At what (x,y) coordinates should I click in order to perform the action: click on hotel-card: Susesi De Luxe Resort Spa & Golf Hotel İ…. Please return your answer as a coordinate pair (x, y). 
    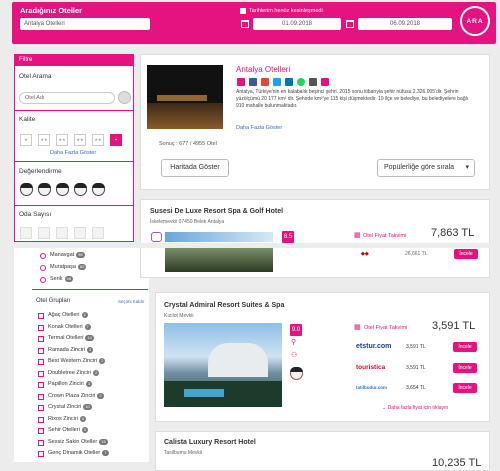
    Looking at the image, I should click on (315, 221).